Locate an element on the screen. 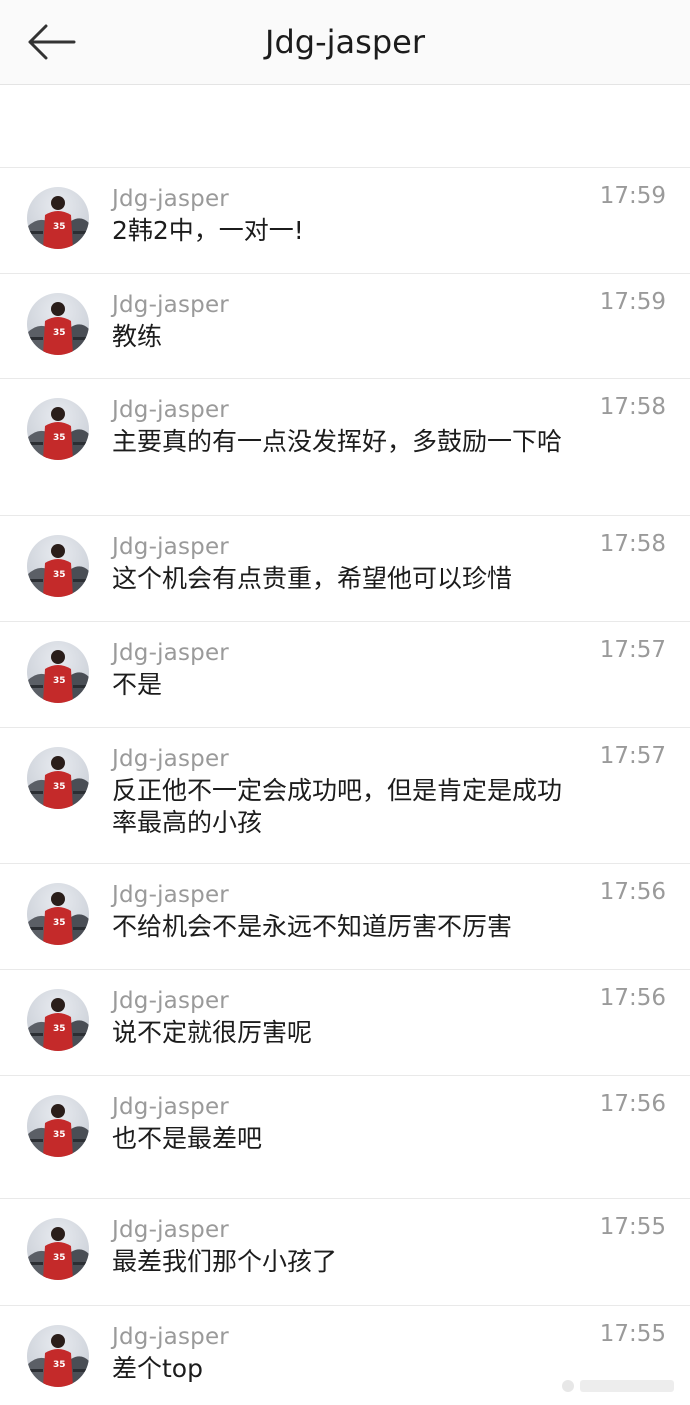 The width and height of the screenshot is (690, 1405). message-text: 也不是最差吧 is located at coordinates (187, 1138).